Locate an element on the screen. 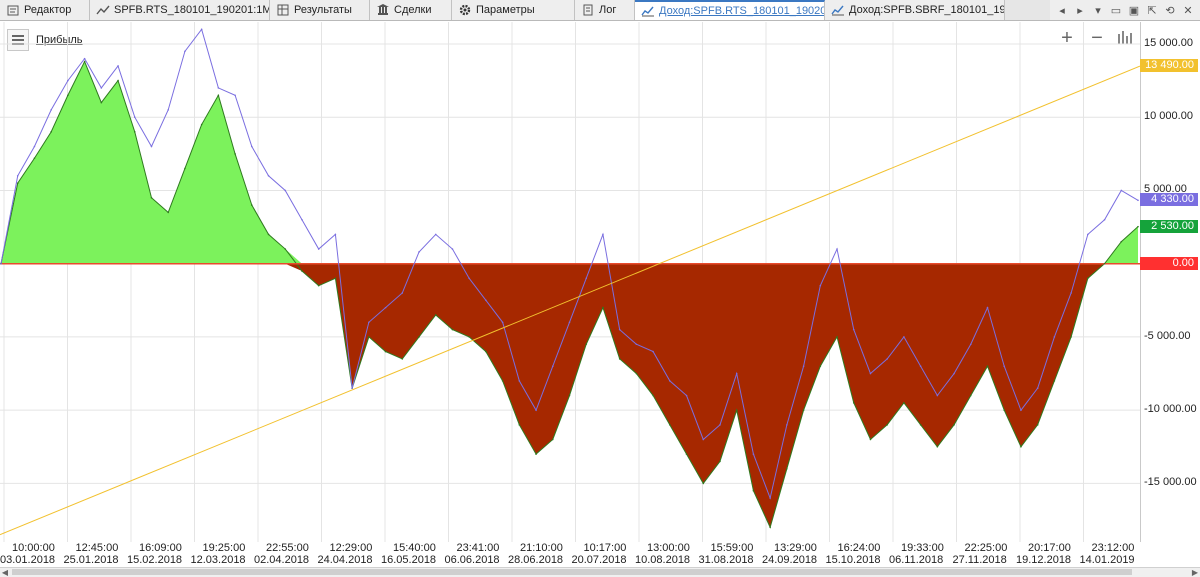 The width and height of the screenshot is (1200, 577). tab-label: Сделки is located at coordinates (413, 10).